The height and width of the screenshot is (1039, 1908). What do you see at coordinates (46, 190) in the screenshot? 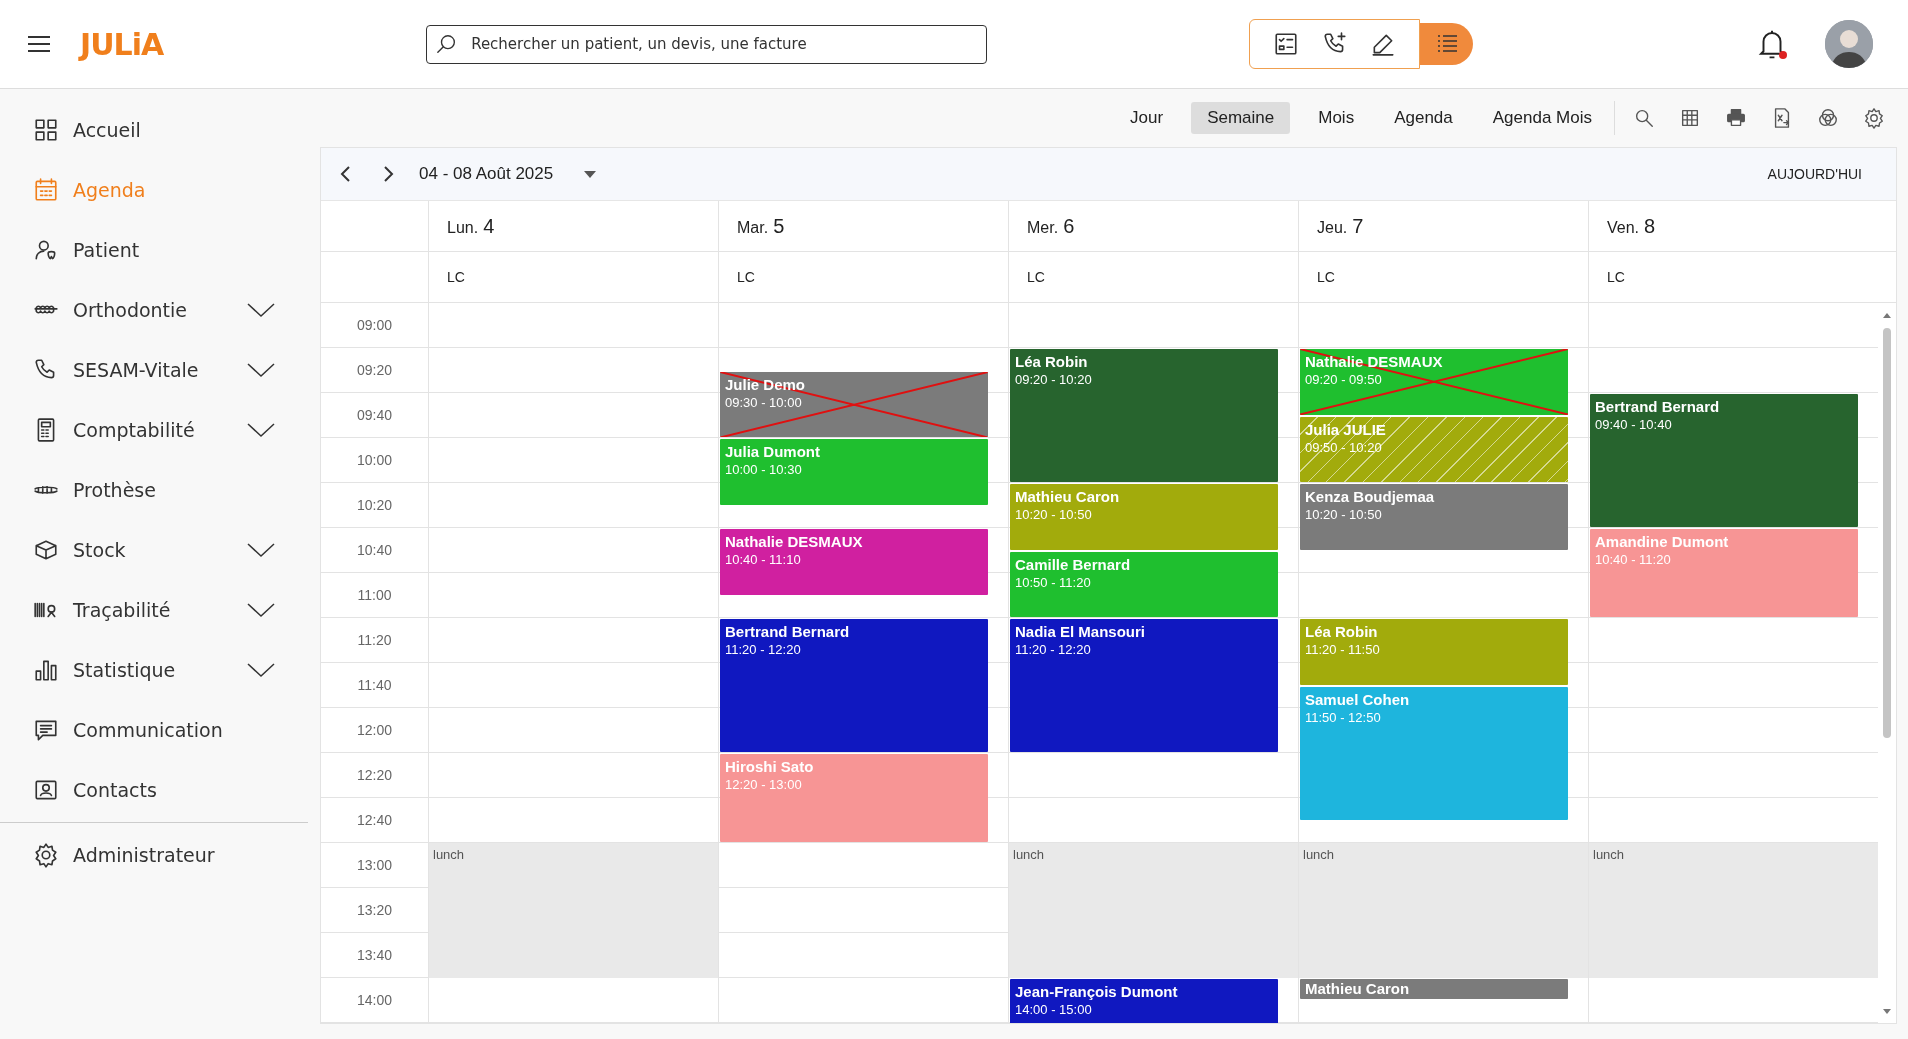
I see `calendar-icon` at bounding box center [46, 190].